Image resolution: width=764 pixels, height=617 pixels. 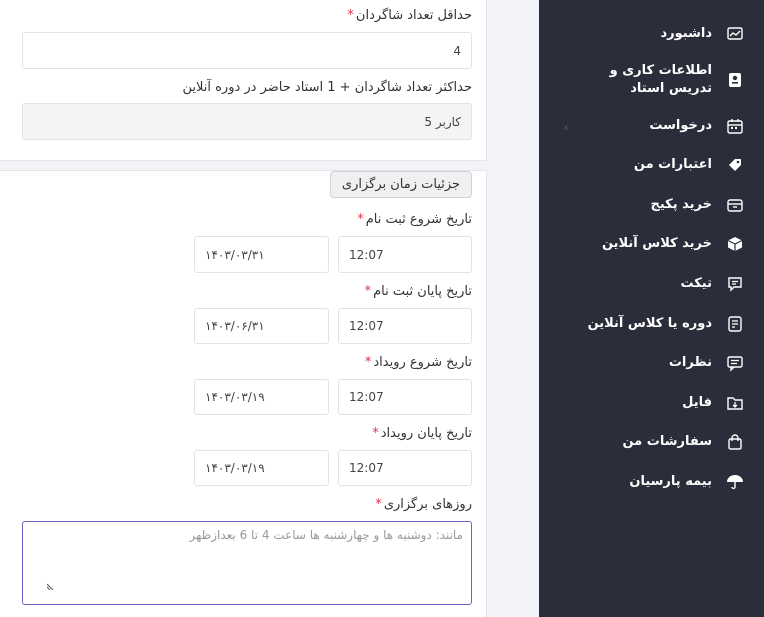 What do you see at coordinates (414, 219) in the screenshot?
I see `reg-start-label: تاریخ شروع ثبت نام*` at bounding box center [414, 219].